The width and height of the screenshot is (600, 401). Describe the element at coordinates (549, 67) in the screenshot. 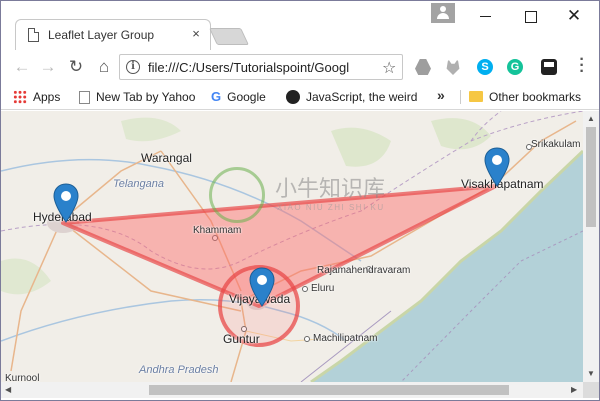

I see `tab-extension-icon` at that location.